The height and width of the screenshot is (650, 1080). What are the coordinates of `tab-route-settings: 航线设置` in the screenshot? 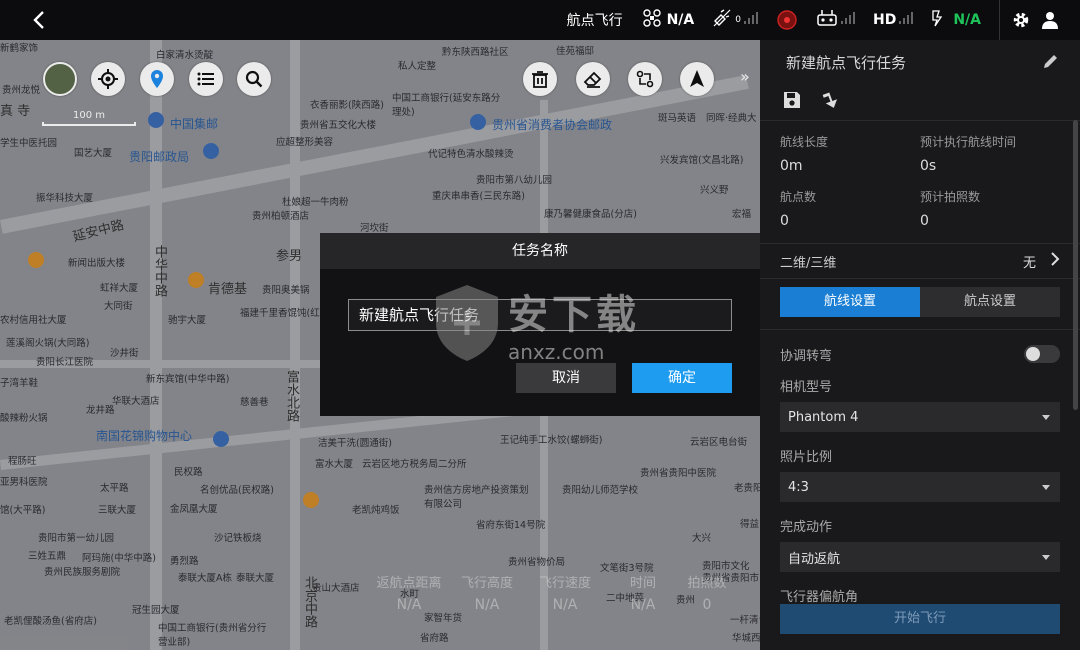 It's located at (850, 302).